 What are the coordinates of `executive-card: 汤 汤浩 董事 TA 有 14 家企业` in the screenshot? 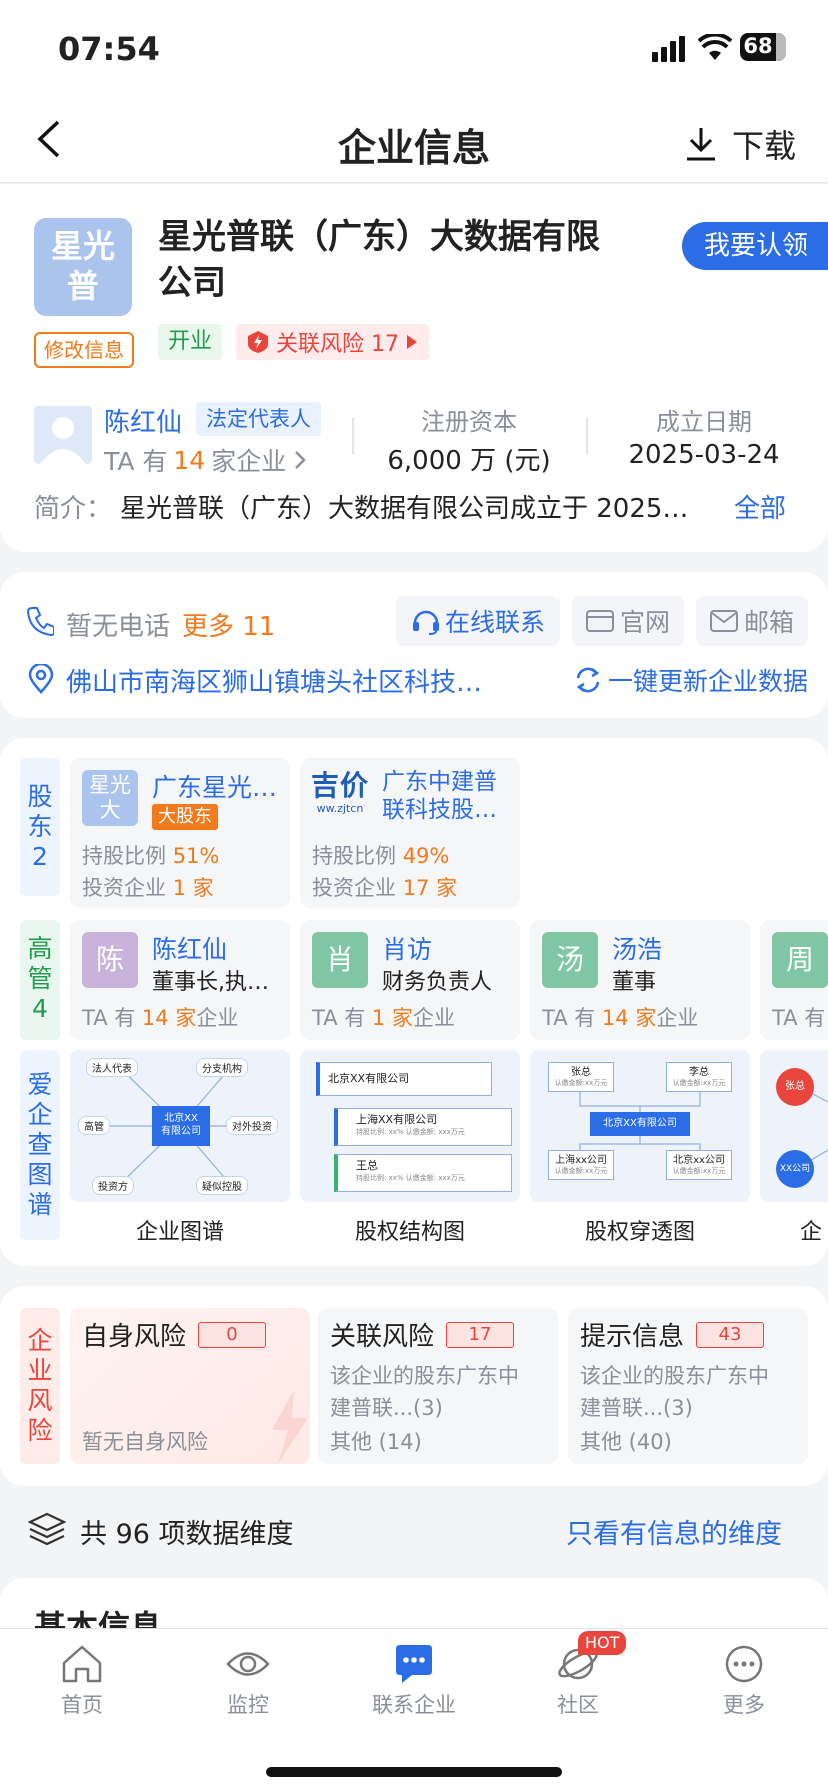 It's located at (640, 980).